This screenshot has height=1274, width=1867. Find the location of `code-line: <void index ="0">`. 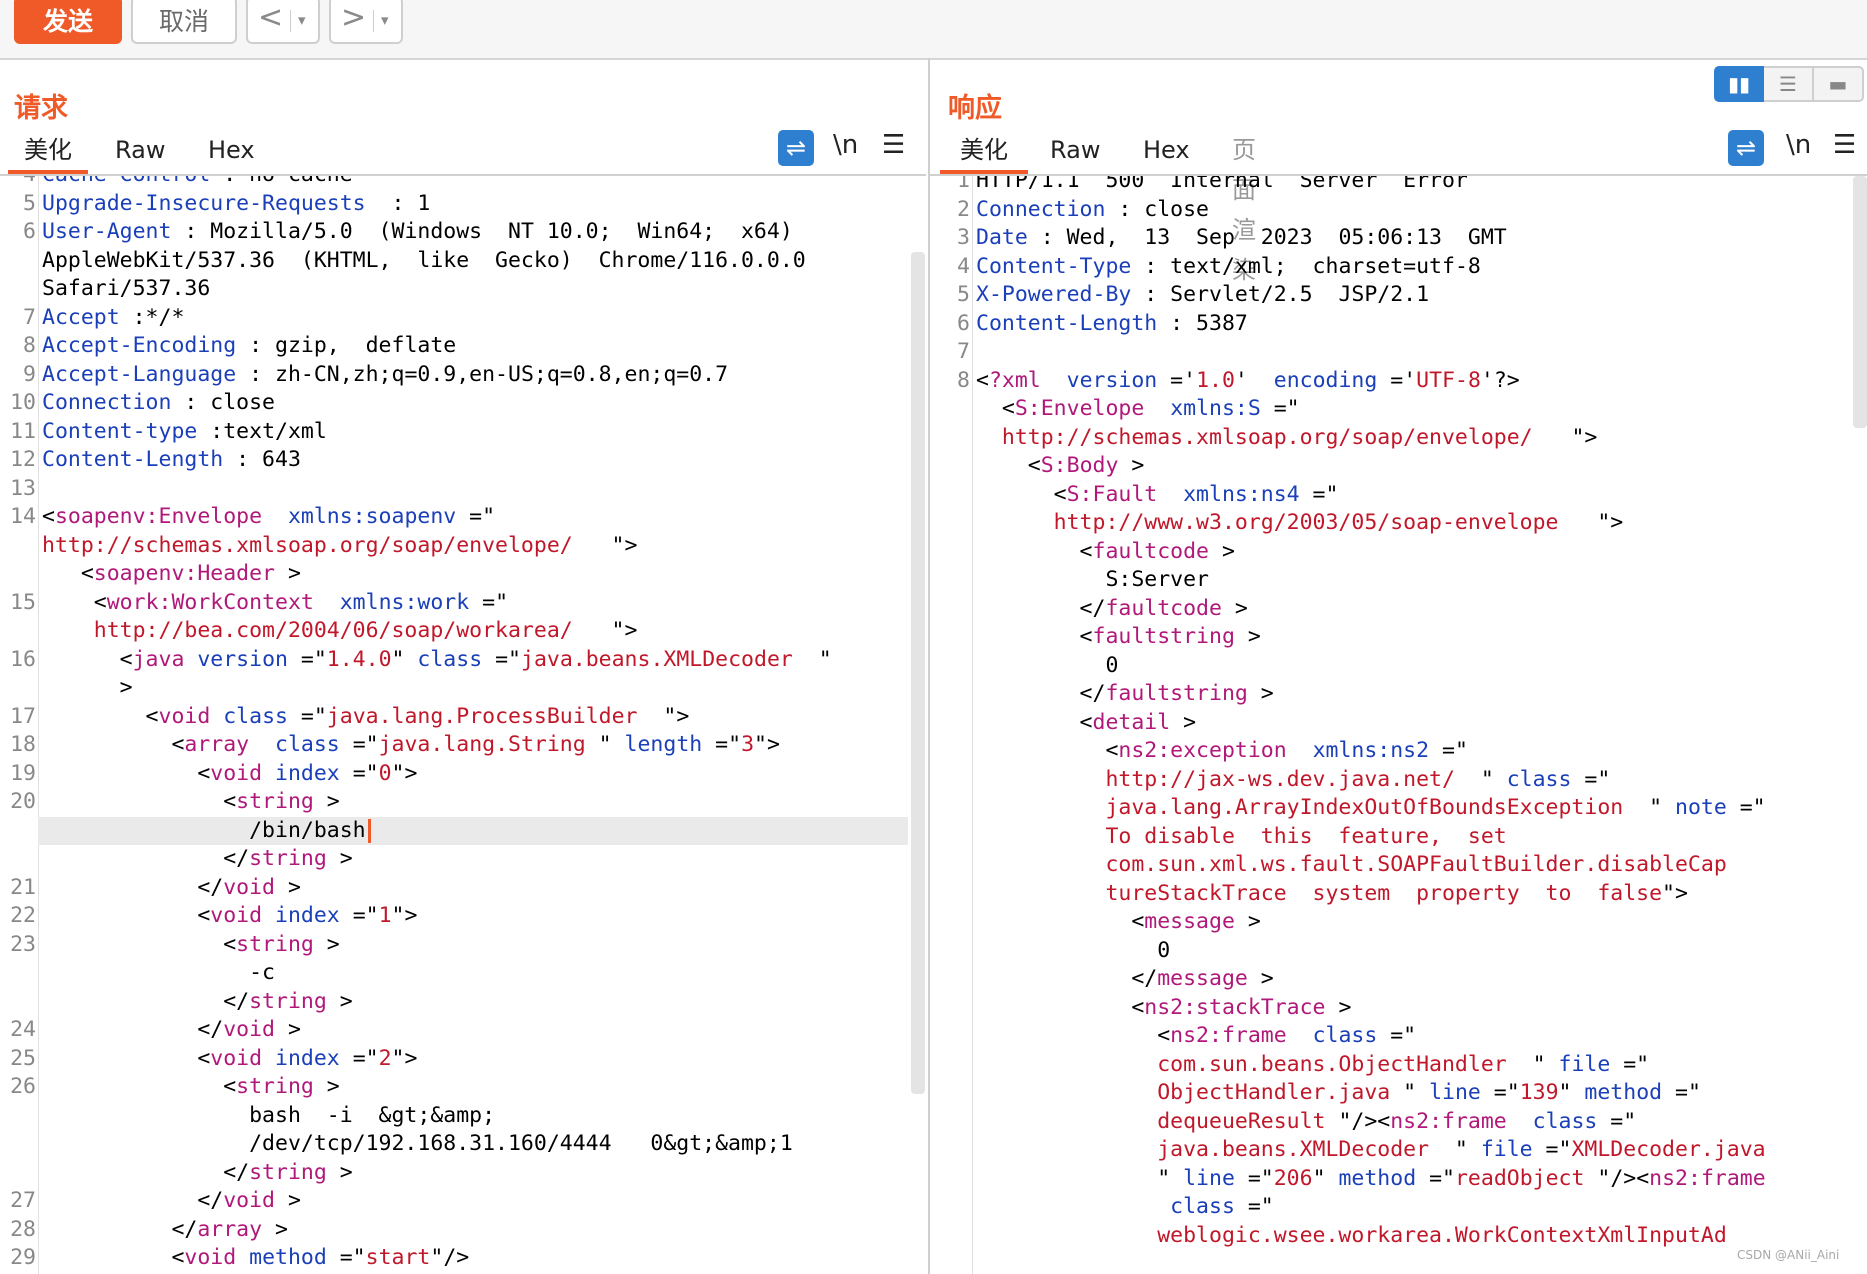

code-line: <void index ="0"> is located at coordinates (229, 774).